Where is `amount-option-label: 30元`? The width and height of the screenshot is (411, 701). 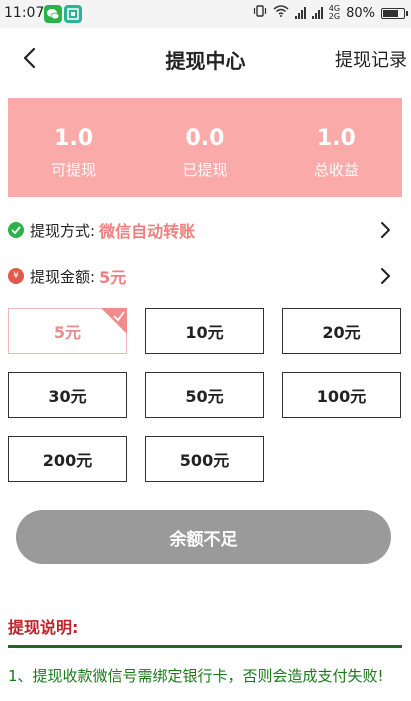
amount-option-label: 30元 is located at coordinates (67, 396).